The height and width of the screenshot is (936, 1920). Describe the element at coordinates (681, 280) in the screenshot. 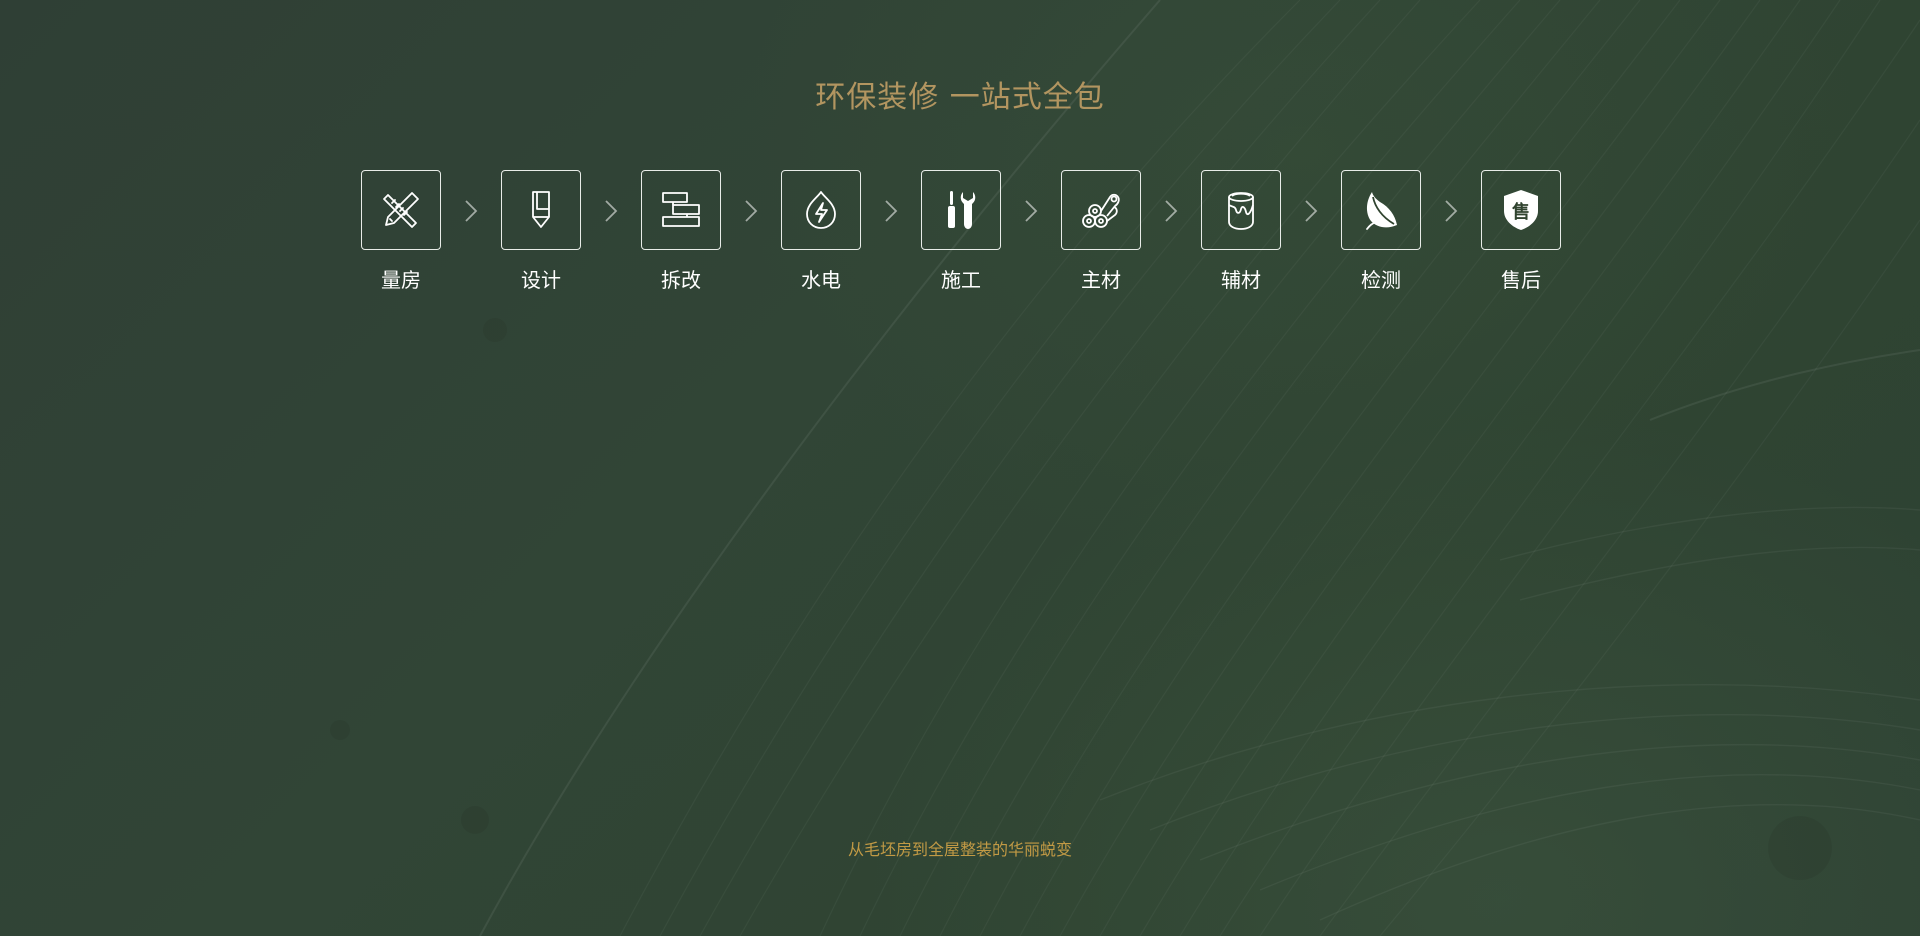

I see `step-label: 拆改` at that location.